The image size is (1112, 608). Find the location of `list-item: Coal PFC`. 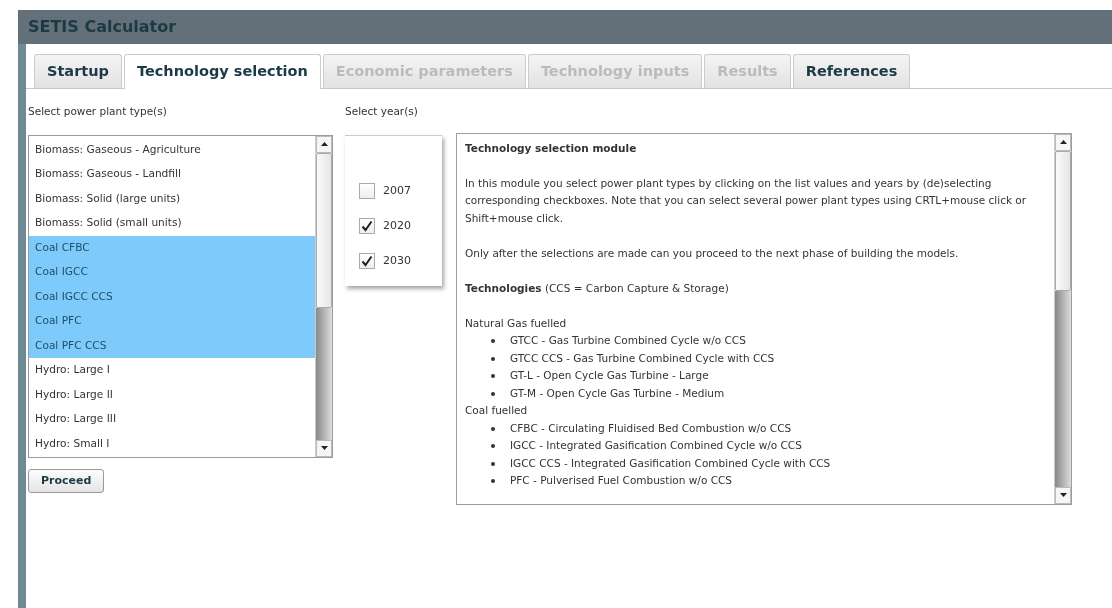

list-item: Coal PFC is located at coordinates (172, 321).